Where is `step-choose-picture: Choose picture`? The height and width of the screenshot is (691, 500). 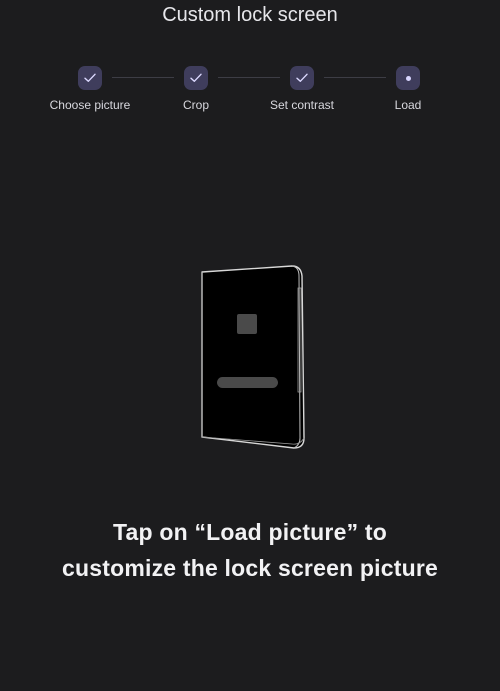 step-choose-picture: Choose picture is located at coordinates (90, 89).